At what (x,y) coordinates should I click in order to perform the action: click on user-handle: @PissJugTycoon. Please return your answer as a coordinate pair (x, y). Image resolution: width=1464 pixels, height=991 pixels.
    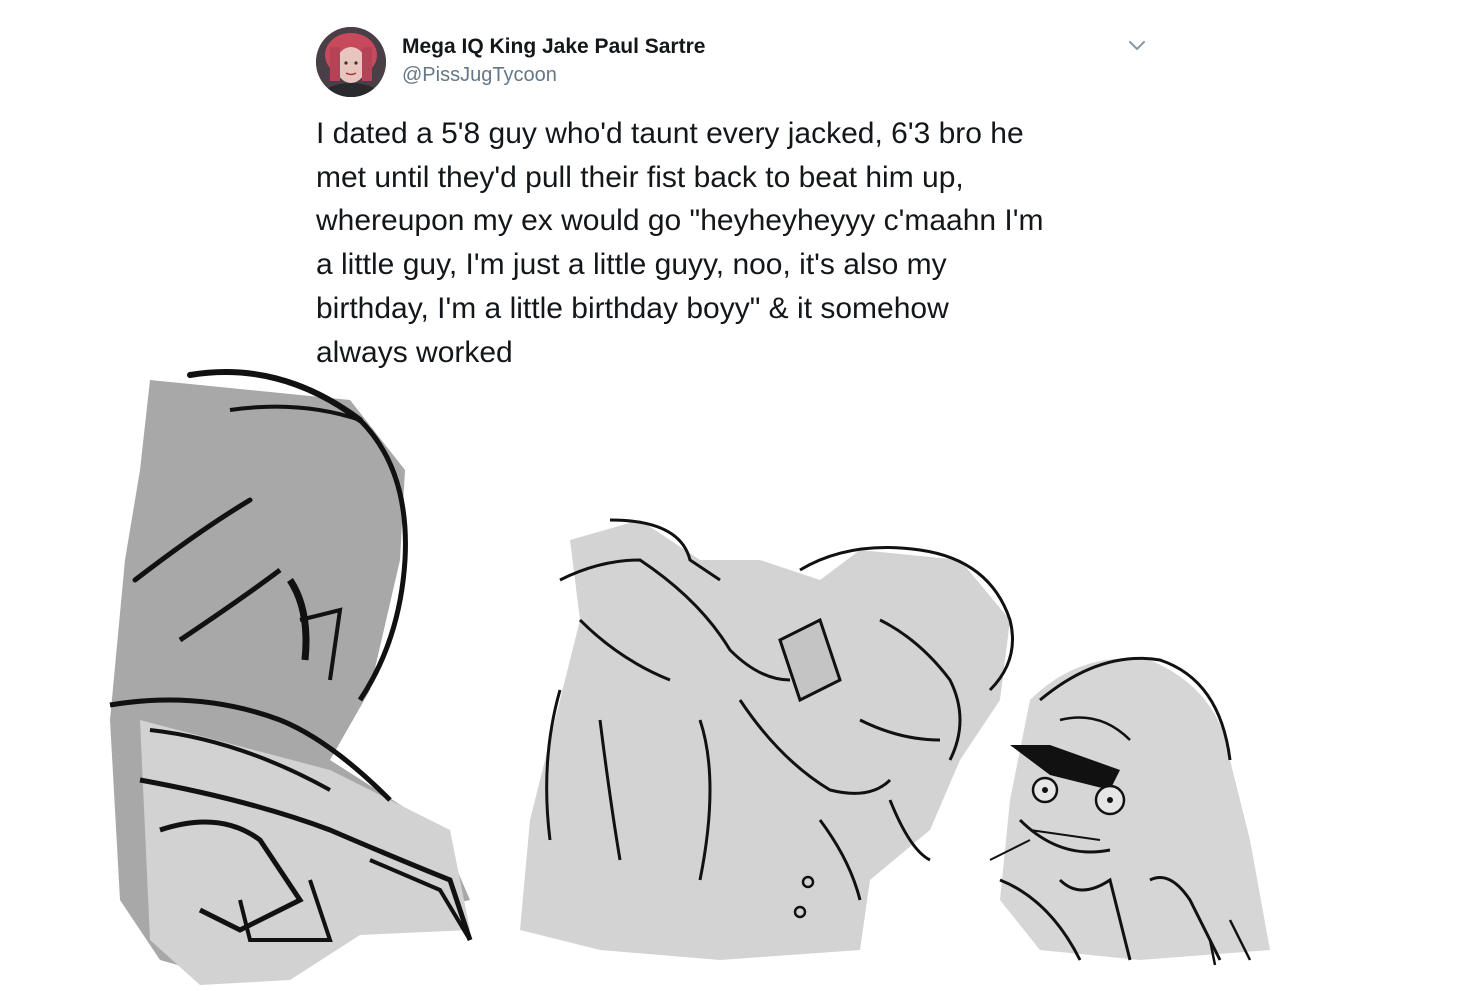
    Looking at the image, I should click on (479, 75).